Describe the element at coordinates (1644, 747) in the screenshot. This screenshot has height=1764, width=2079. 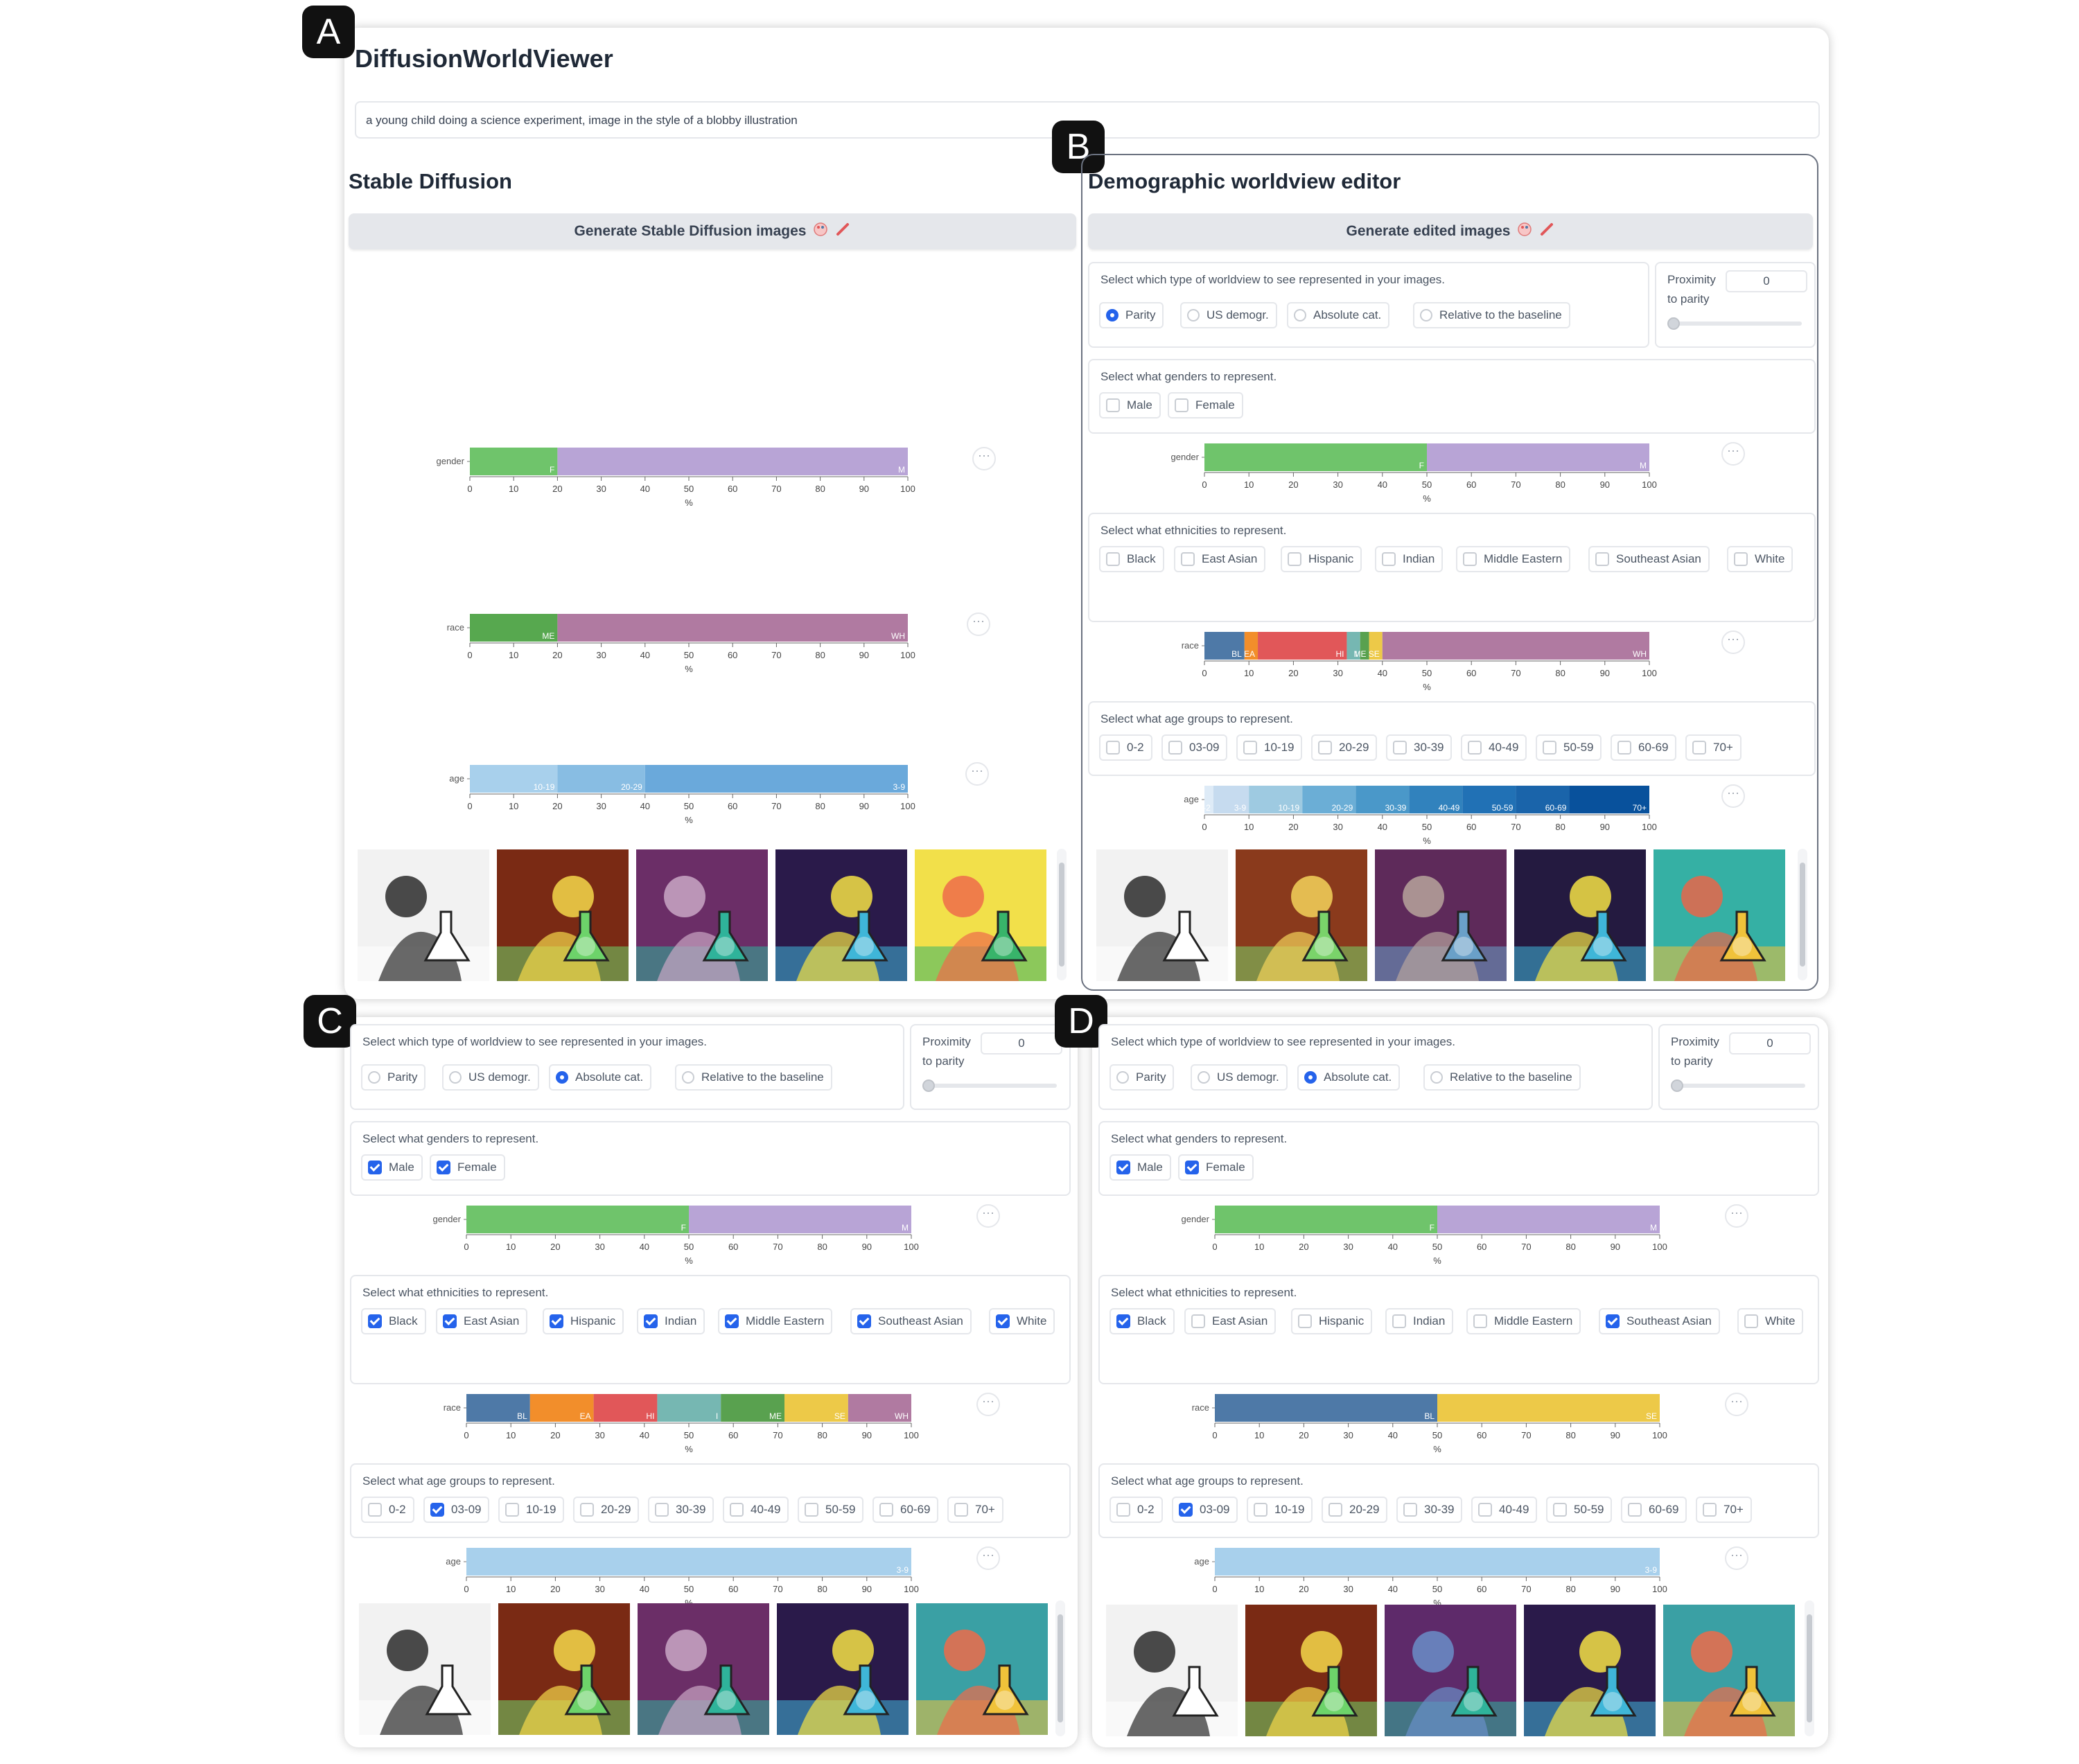
I see `age-option-60-69: 60-69` at that location.